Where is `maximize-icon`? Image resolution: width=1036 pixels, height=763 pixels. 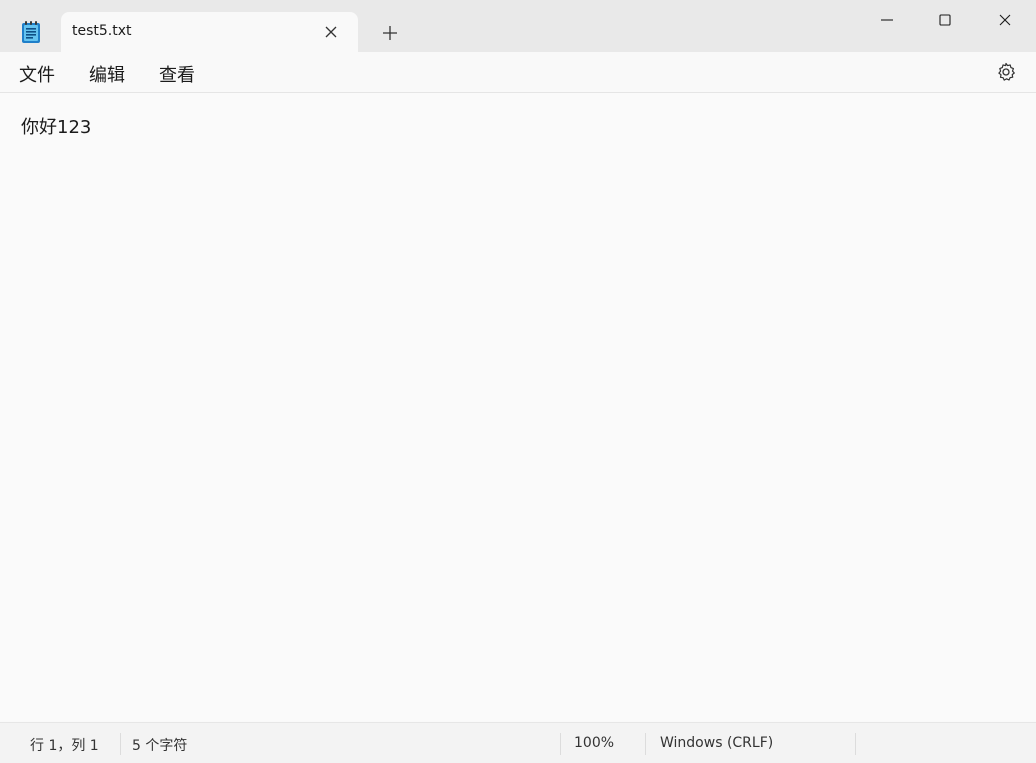 maximize-icon is located at coordinates (945, 20).